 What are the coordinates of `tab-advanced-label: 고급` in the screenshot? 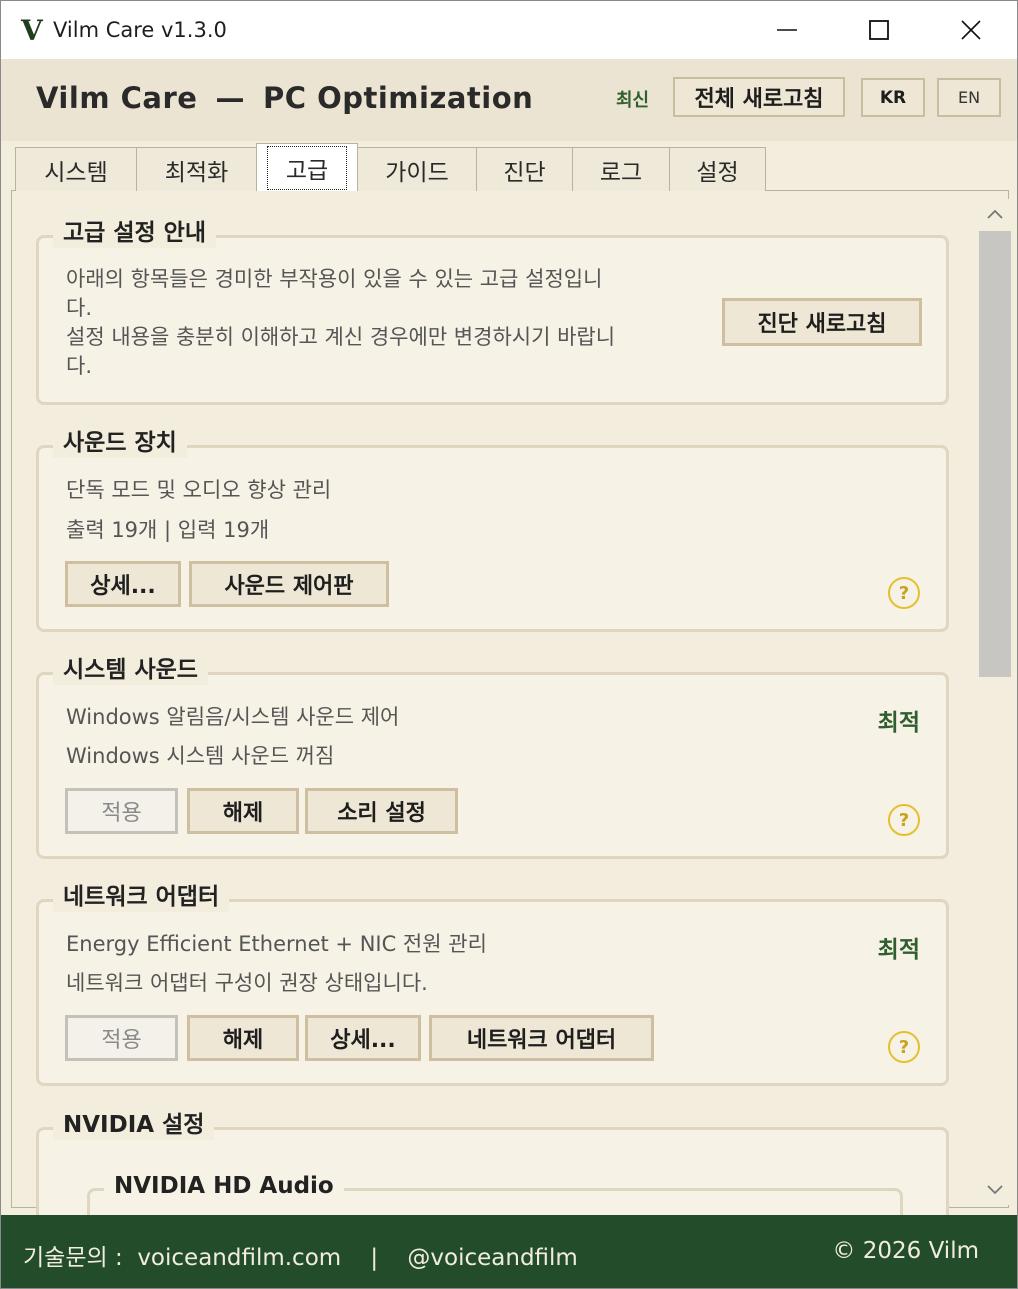 It's located at (307, 167).